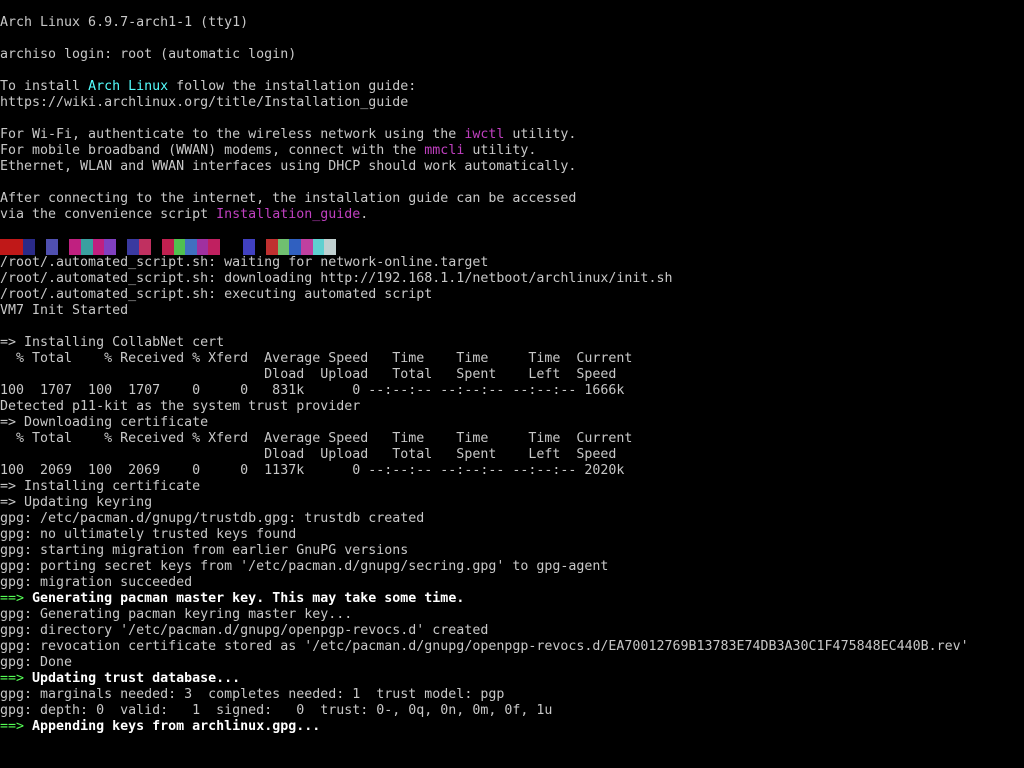  What do you see at coordinates (36, 662) in the screenshot?
I see `console-text: gpg: Done` at bounding box center [36, 662].